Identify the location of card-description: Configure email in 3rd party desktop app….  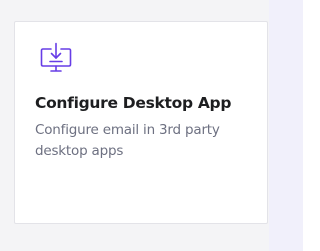
(127, 140).